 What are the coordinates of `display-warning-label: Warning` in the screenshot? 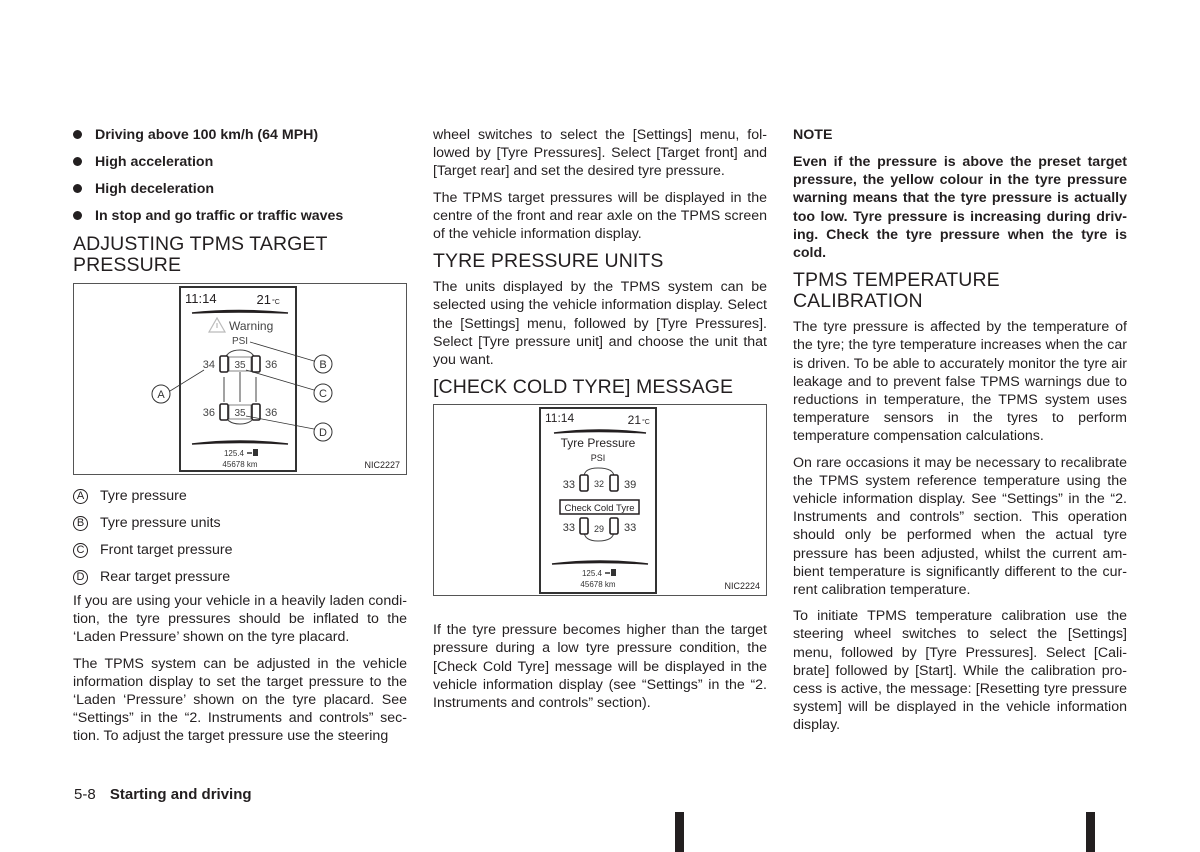 It's located at (251, 326).